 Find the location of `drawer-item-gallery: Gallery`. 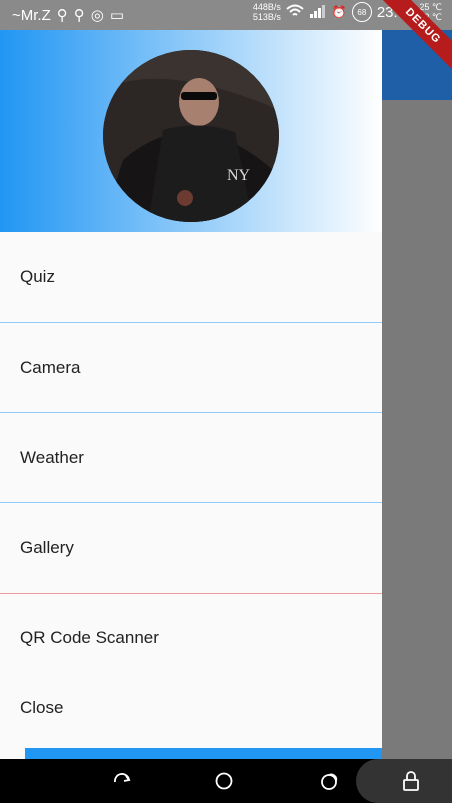

drawer-item-gallery: Gallery is located at coordinates (191, 548).